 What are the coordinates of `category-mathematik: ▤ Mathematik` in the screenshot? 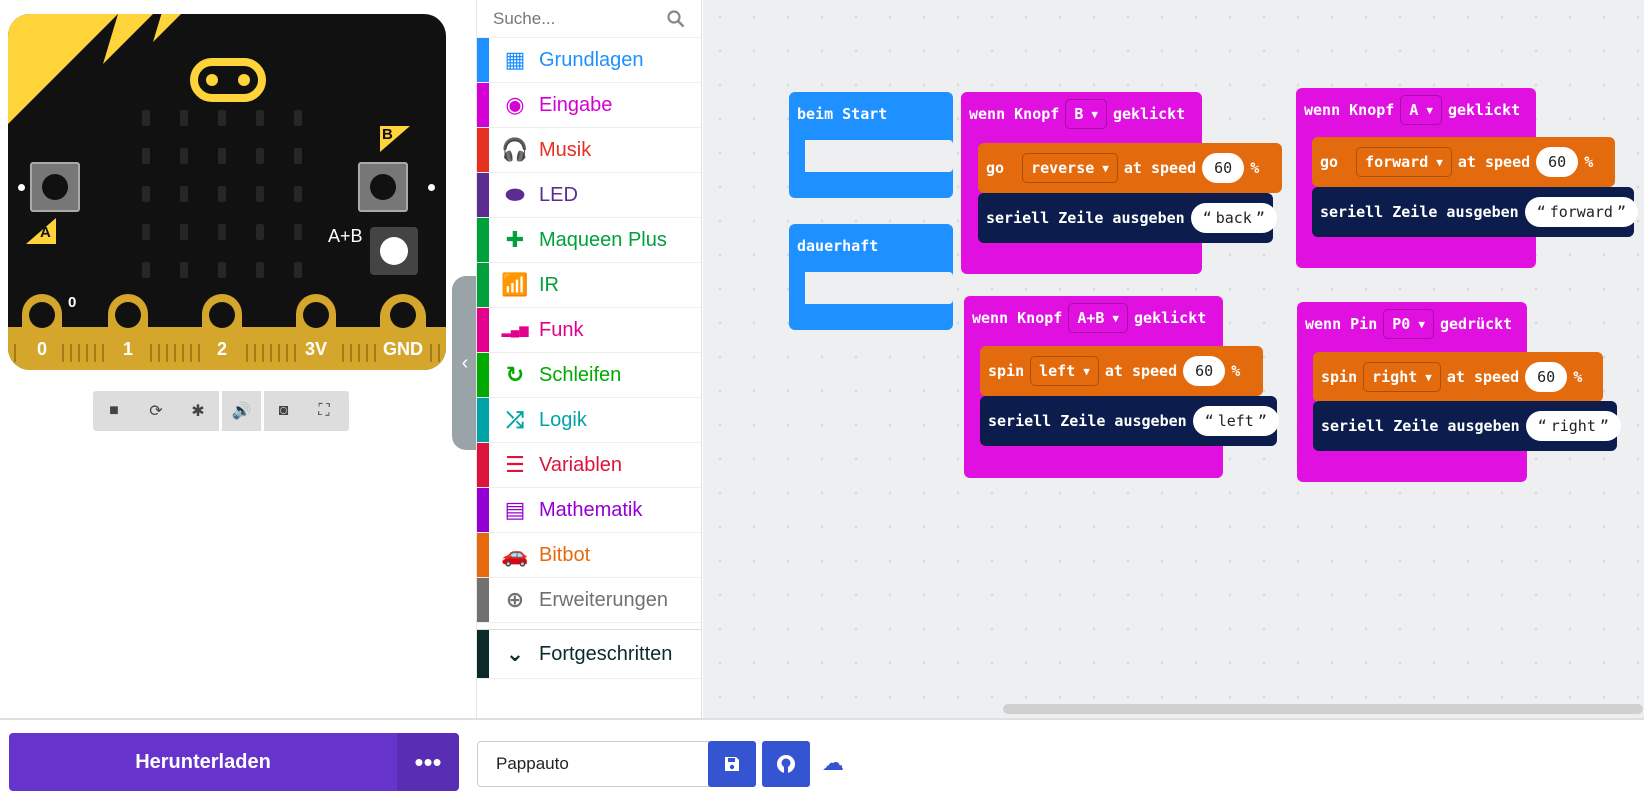 It's located at (589, 510).